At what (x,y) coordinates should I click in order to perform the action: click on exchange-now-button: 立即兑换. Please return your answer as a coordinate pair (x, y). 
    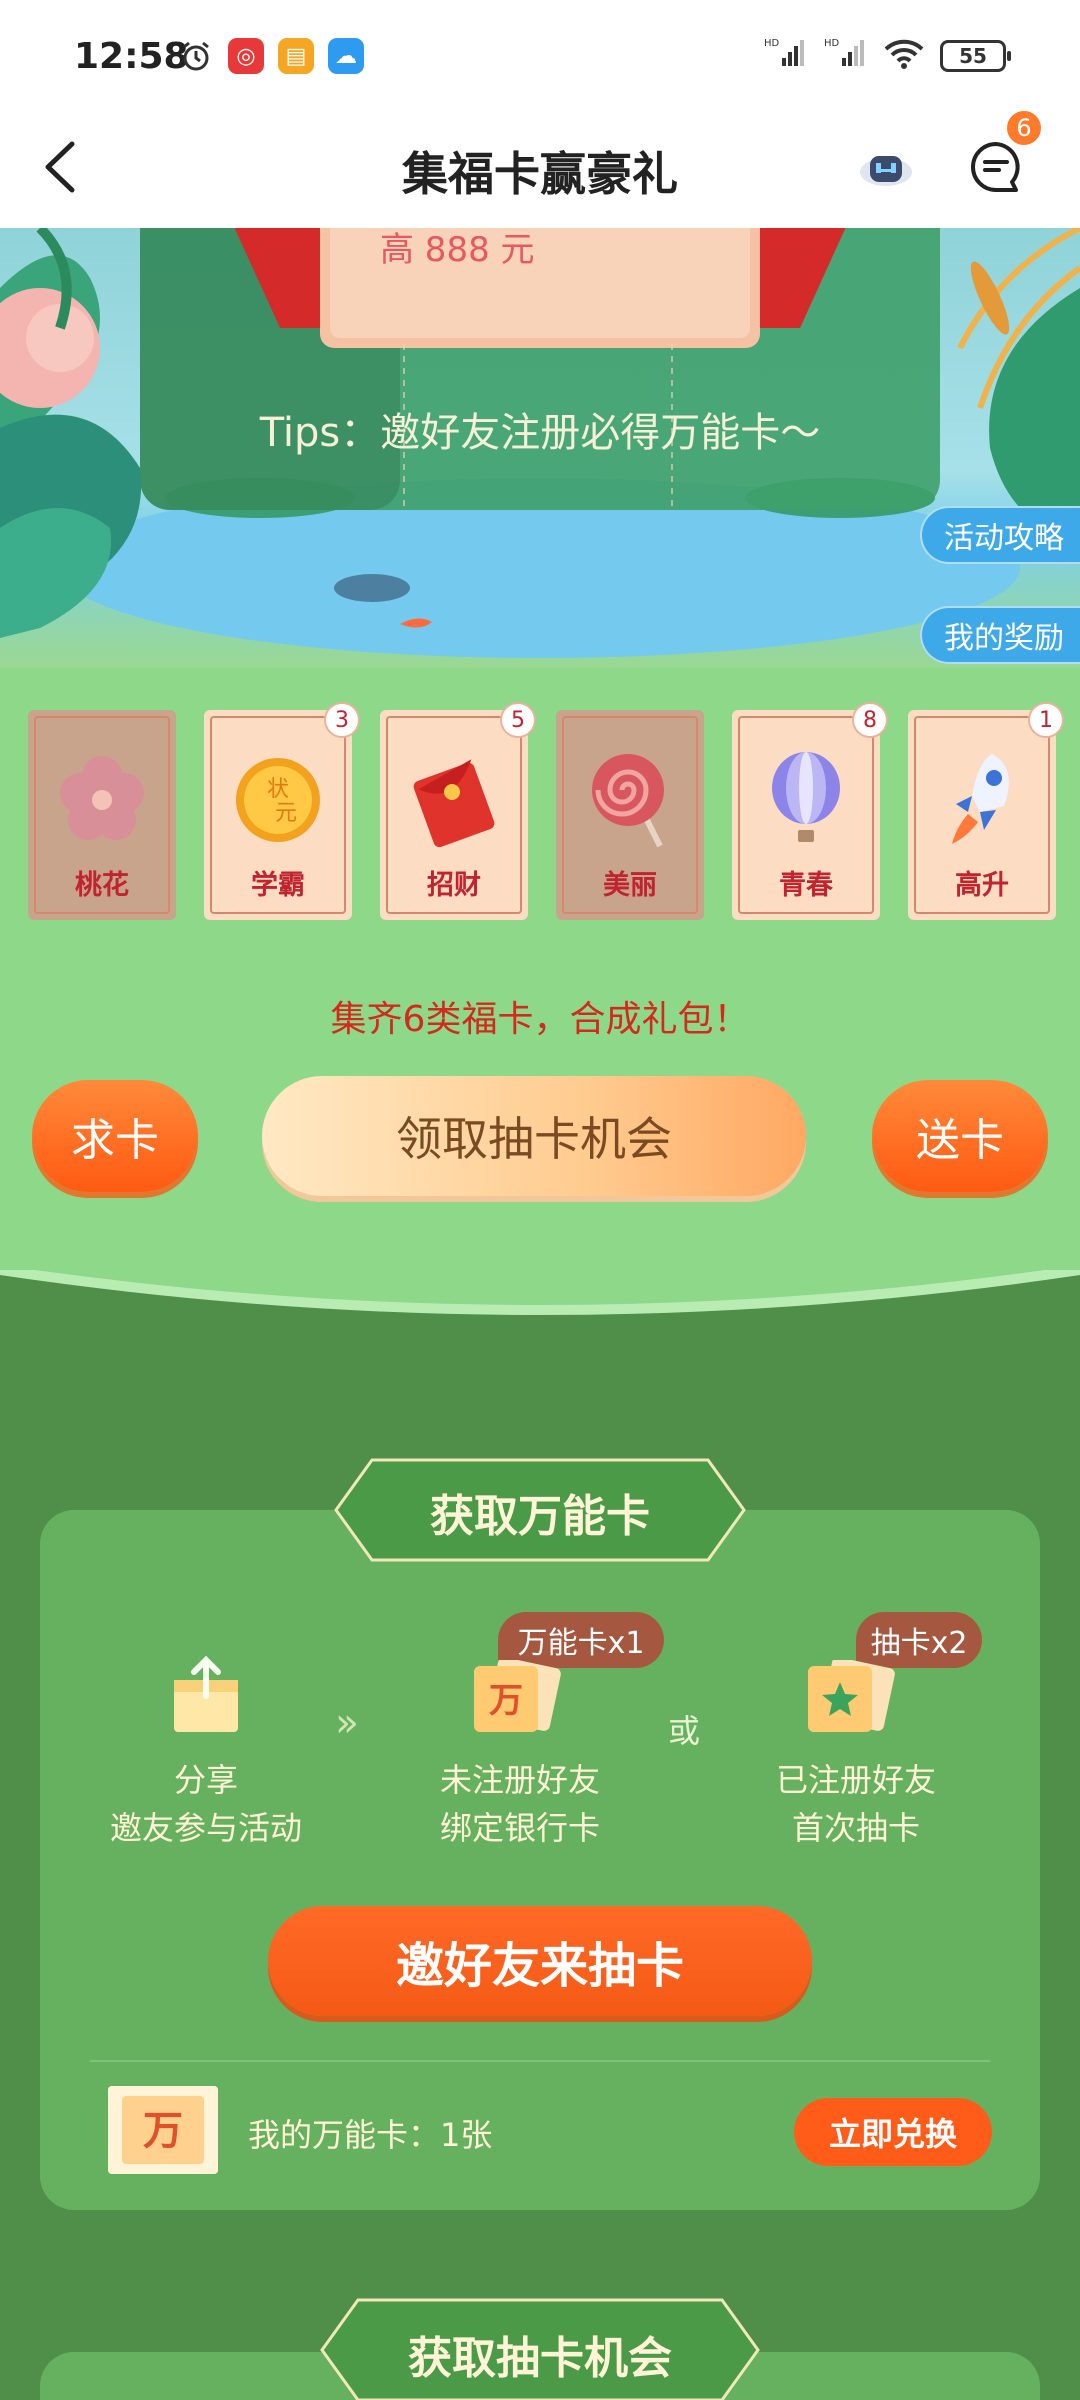
    Looking at the image, I should click on (893, 2132).